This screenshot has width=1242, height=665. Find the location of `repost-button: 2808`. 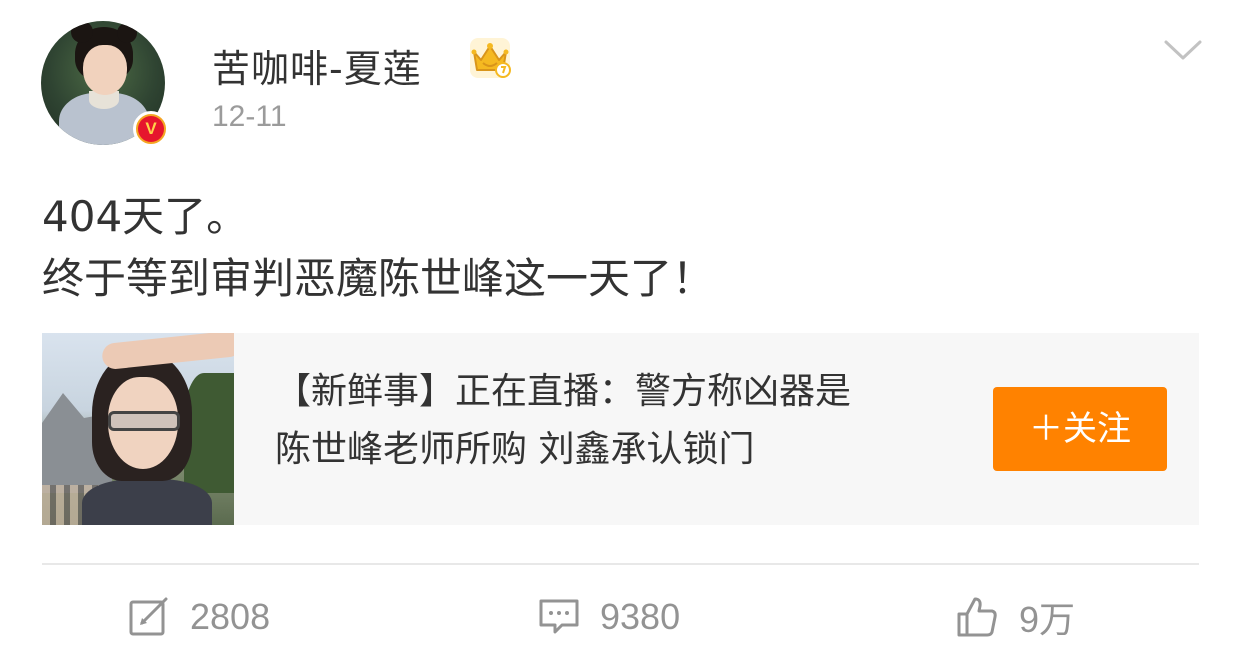

repost-button: 2808 is located at coordinates (199, 617).